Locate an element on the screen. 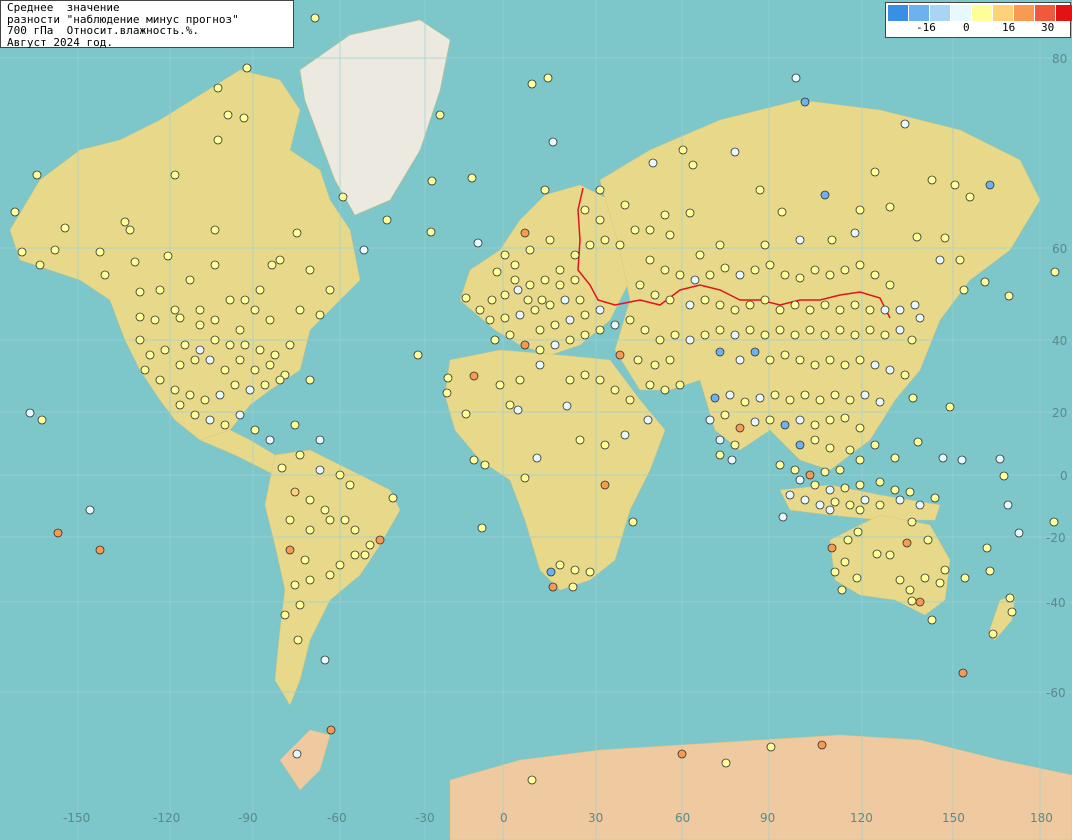 The image size is (1072, 840). legend-swatches is located at coordinates (980, 13).